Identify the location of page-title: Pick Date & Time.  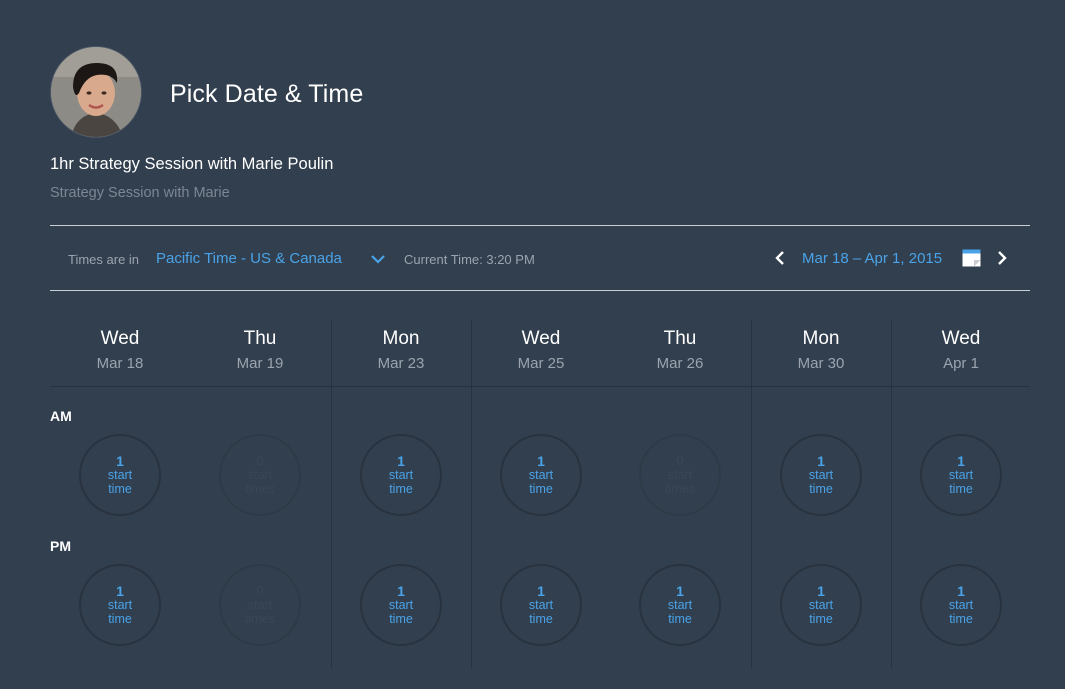
(267, 94).